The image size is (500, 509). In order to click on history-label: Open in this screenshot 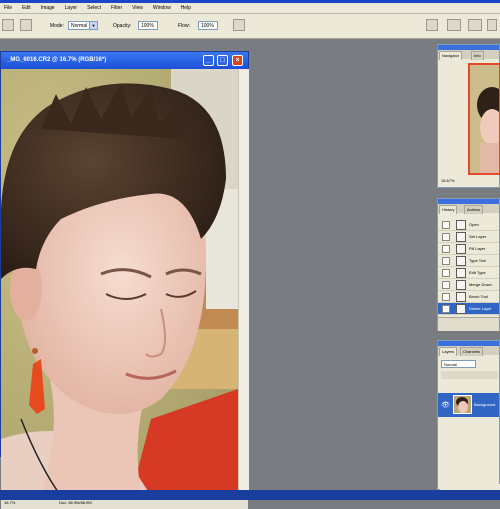, I will do `click(474, 224)`.